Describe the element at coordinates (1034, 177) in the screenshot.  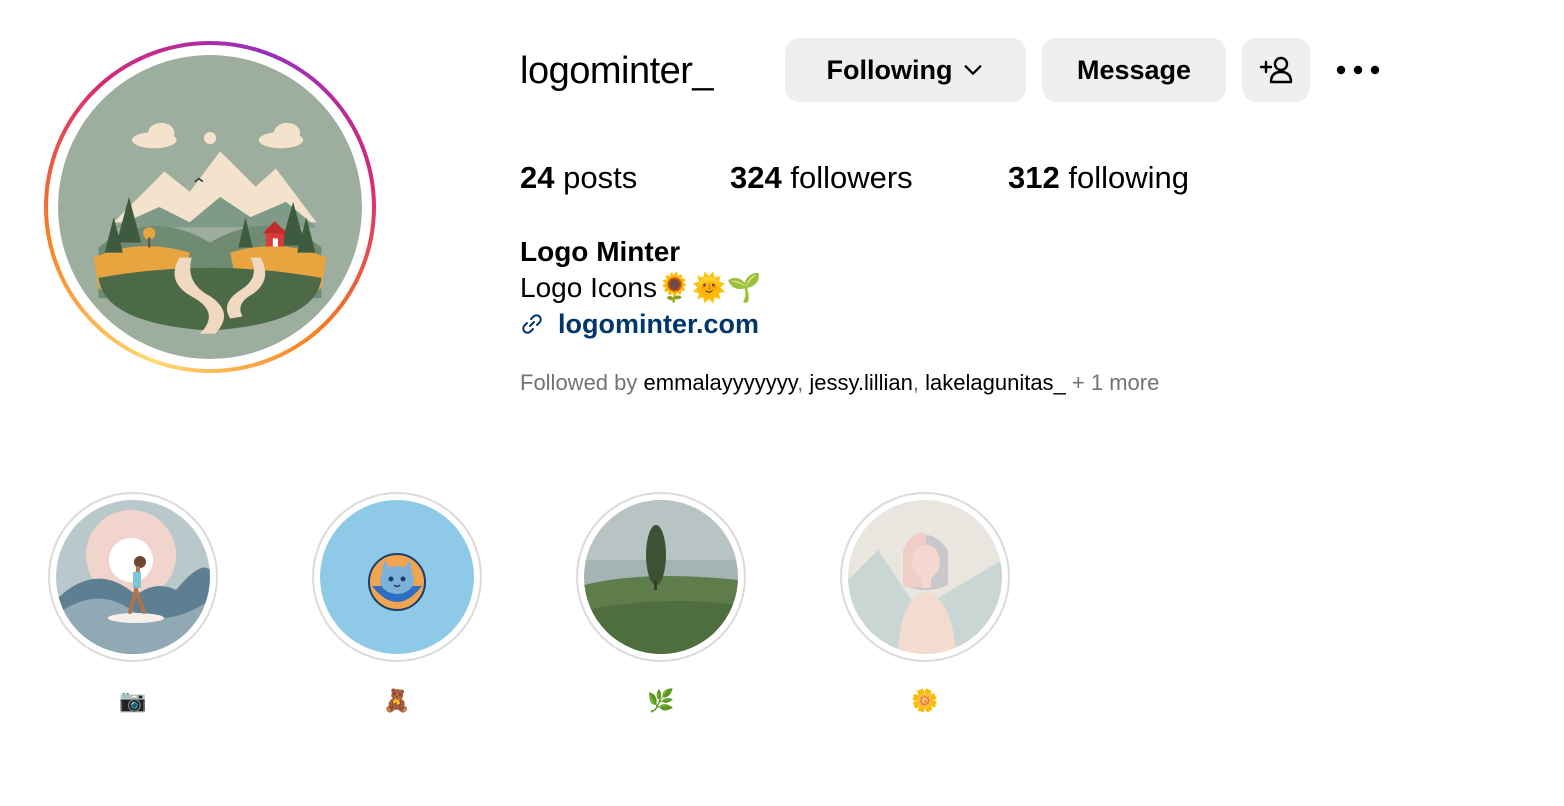
I see `following-count: 312` at that location.